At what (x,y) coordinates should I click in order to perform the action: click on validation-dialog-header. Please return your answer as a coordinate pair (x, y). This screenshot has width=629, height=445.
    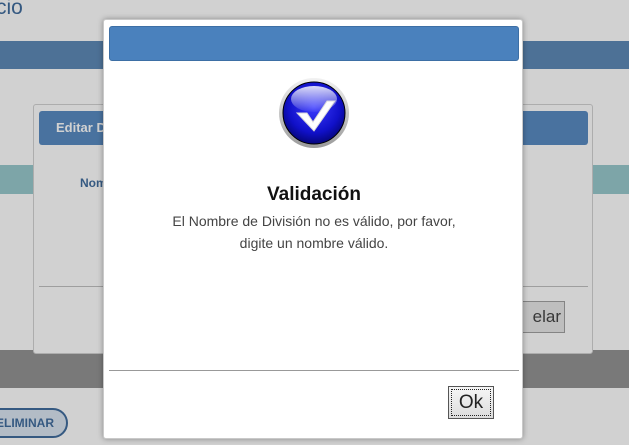
    Looking at the image, I should click on (314, 43).